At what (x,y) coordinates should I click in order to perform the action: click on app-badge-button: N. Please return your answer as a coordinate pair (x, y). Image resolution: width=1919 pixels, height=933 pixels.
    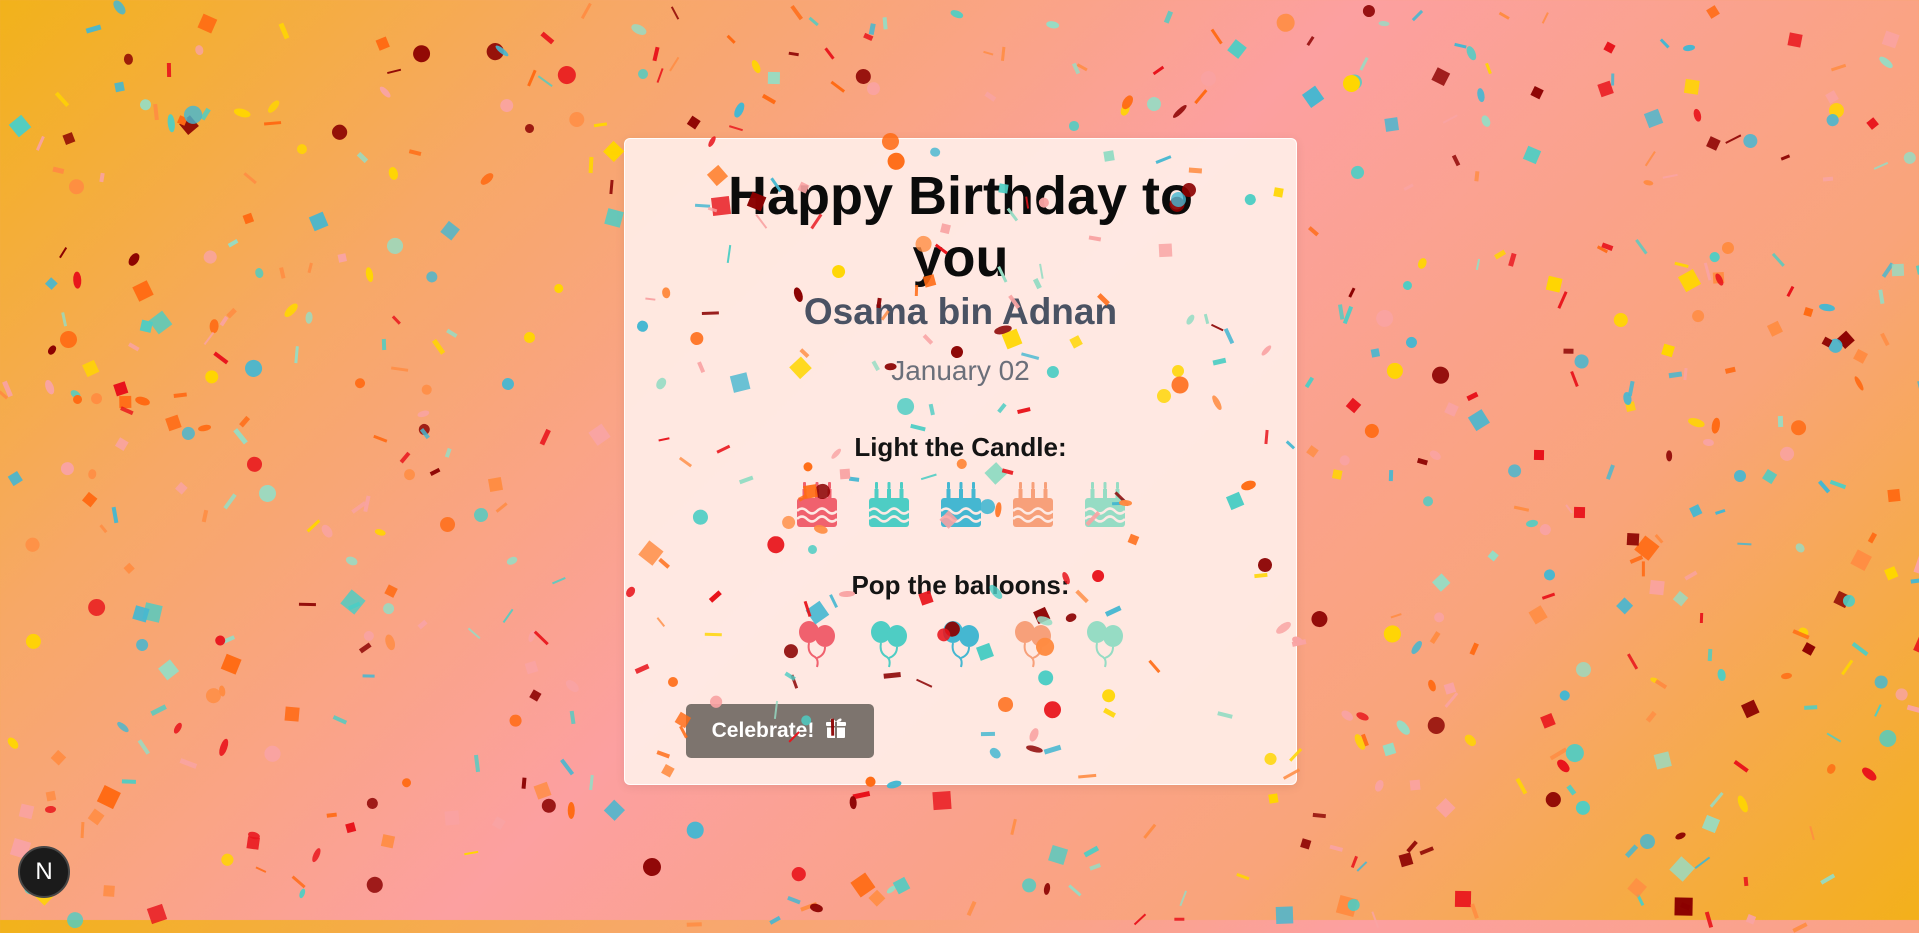
    Looking at the image, I should click on (44, 872).